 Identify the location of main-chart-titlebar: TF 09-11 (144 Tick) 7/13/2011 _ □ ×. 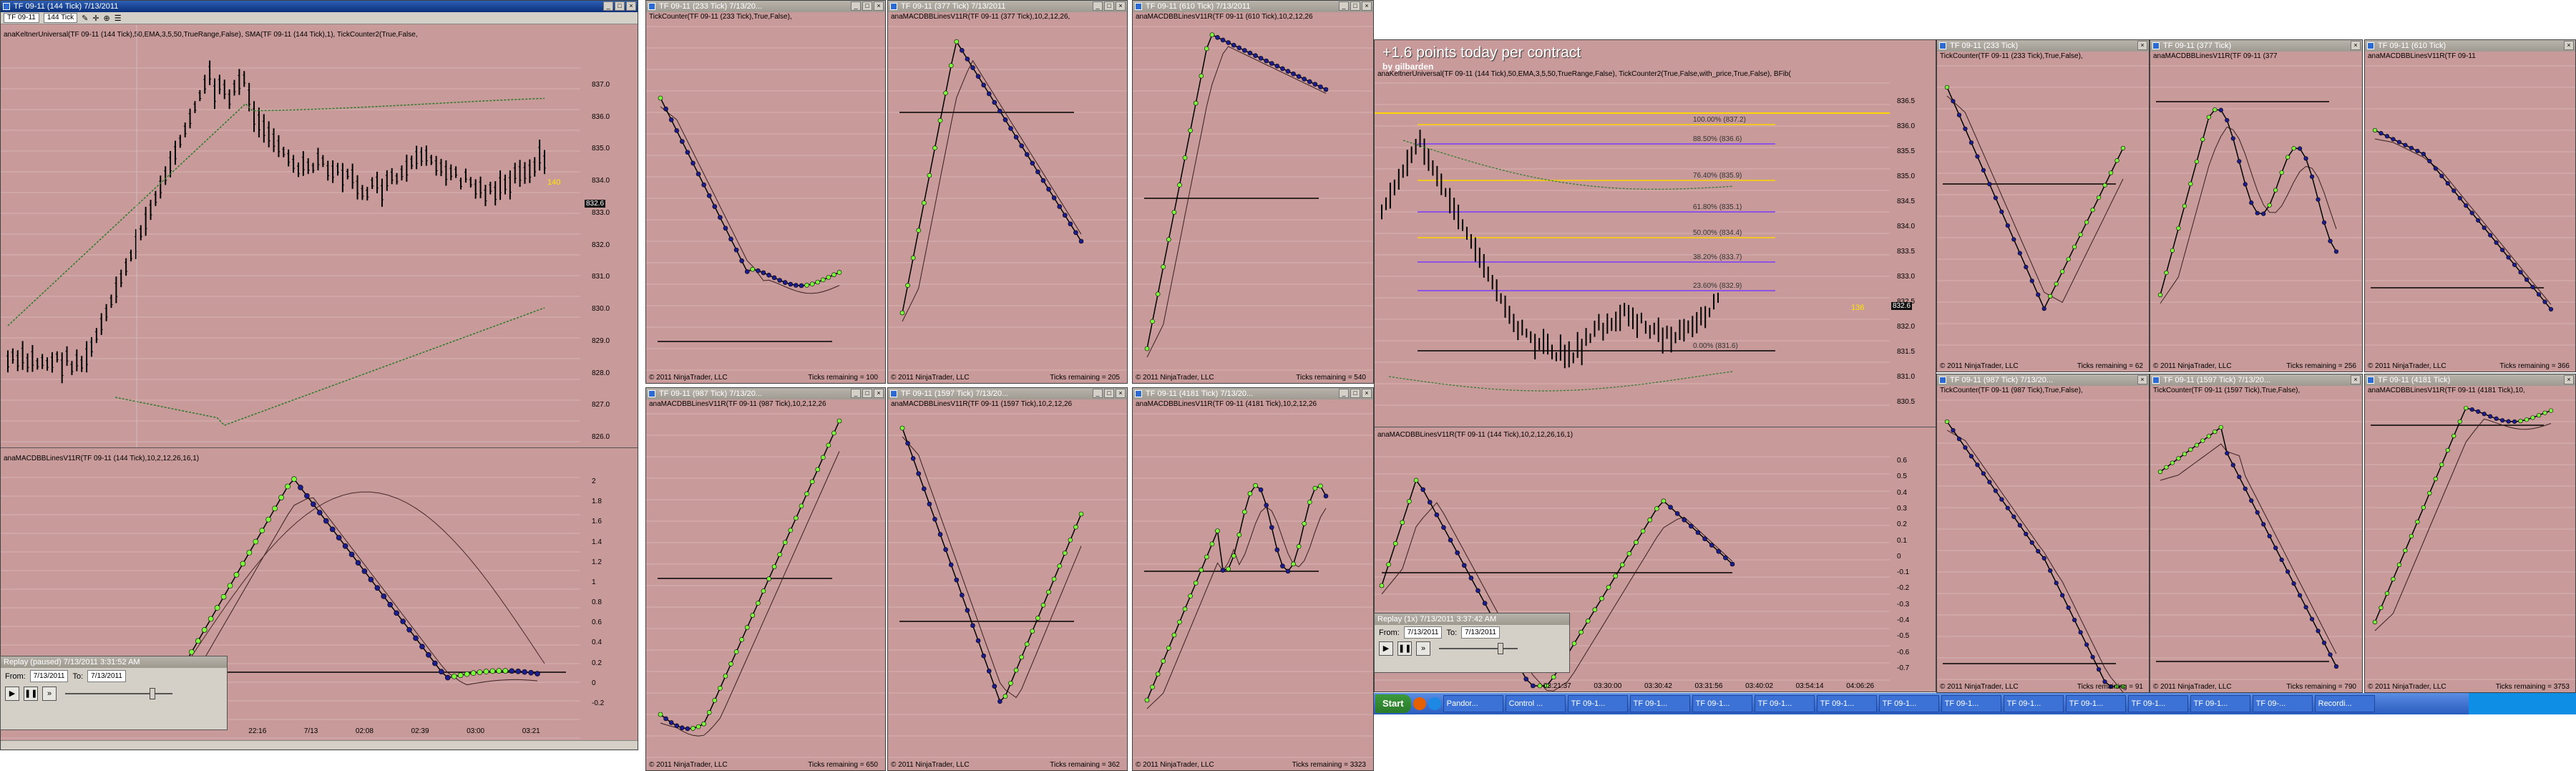
(319, 6).